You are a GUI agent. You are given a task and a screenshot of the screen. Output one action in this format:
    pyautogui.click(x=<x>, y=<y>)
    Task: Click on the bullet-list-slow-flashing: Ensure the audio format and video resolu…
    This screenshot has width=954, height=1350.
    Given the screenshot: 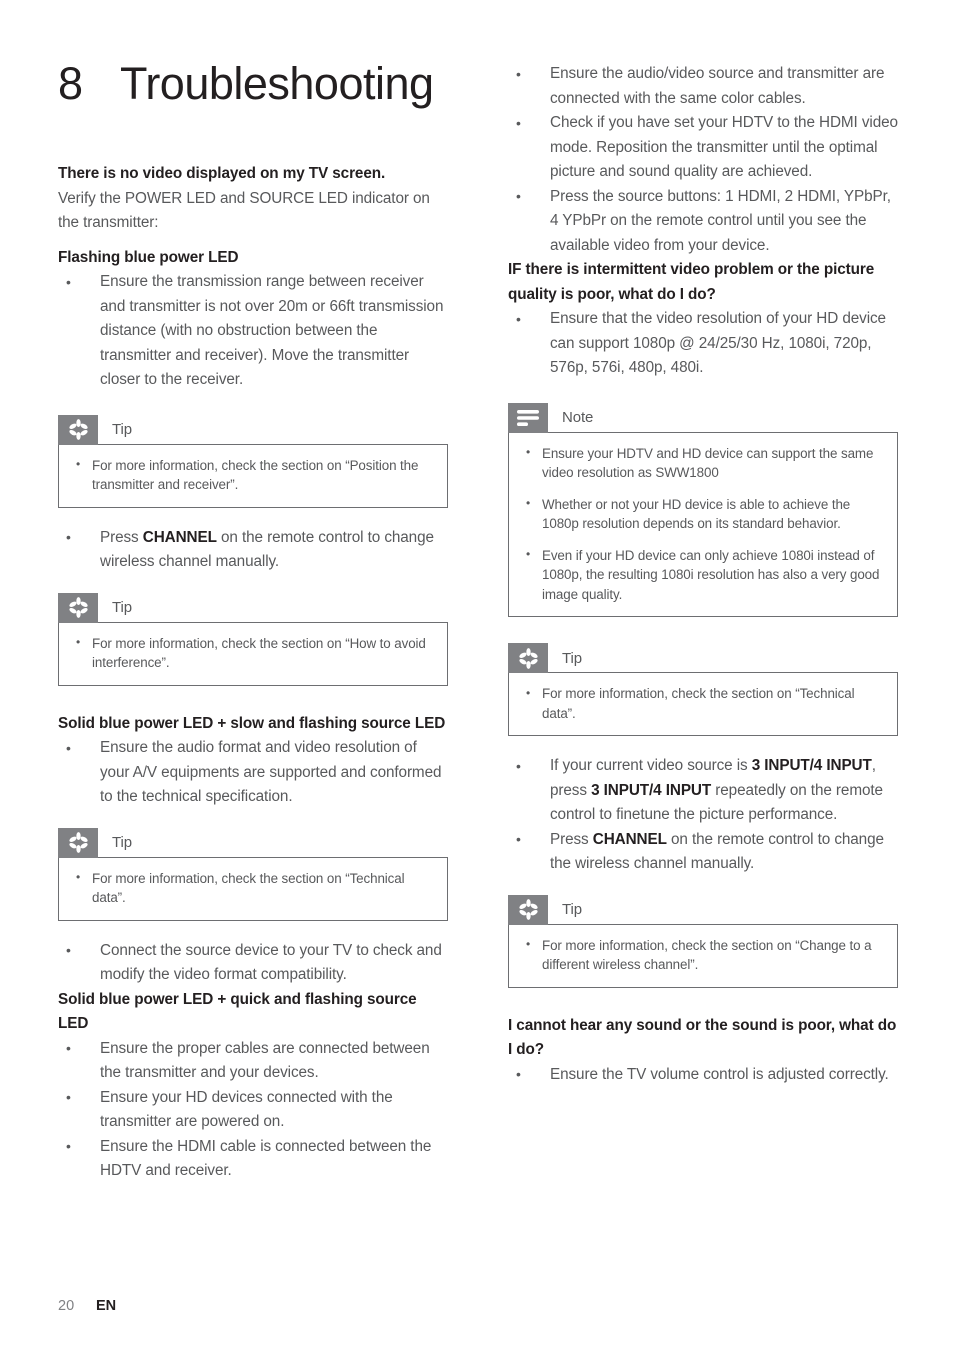 What is the action you would take?
    pyautogui.click(x=253, y=773)
    